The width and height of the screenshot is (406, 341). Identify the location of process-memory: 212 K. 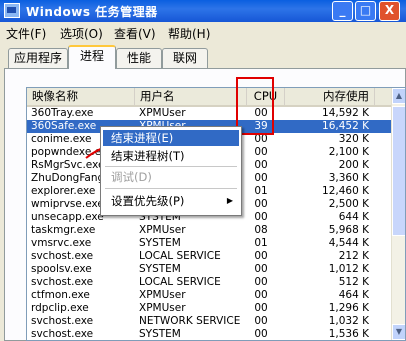
(353, 256).